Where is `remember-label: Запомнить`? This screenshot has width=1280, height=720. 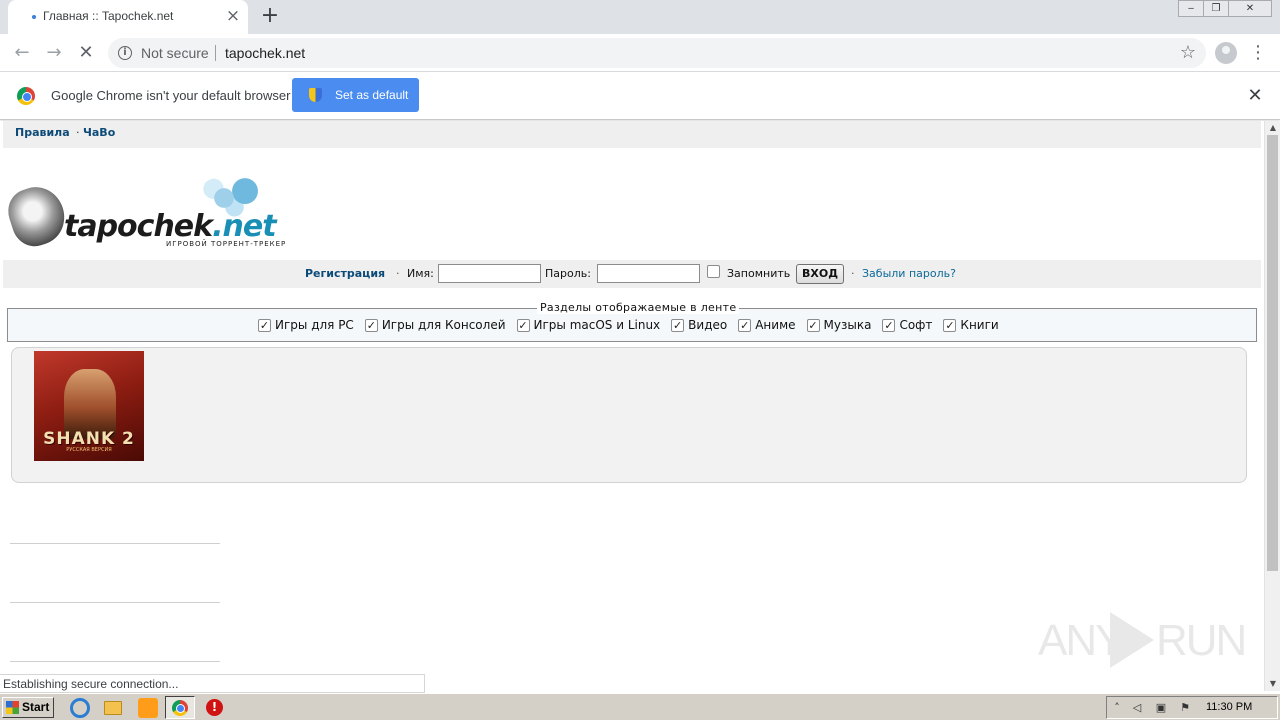
remember-label: Запомнить is located at coordinates (759, 273).